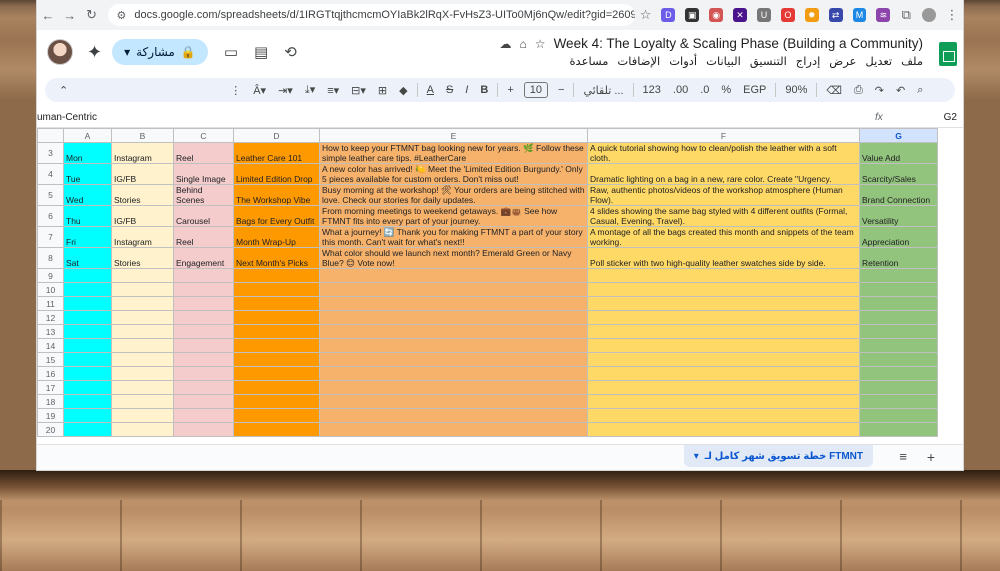 Image resolution: width=1000 pixels, height=571 pixels. I want to click on zoom-select: 90%, so click(796, 90).